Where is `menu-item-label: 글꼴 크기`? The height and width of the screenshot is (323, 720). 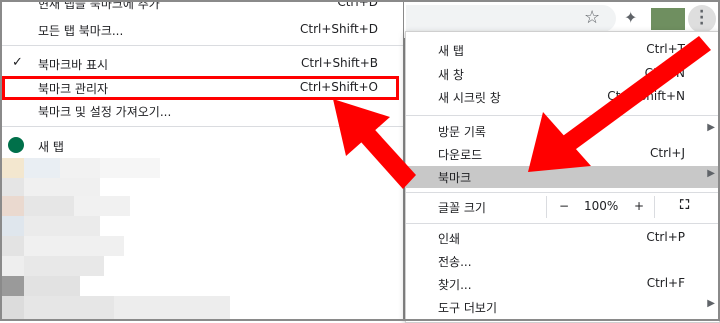
menu-item-label: 글꼴 크기 is located at coordinates (462, 208).